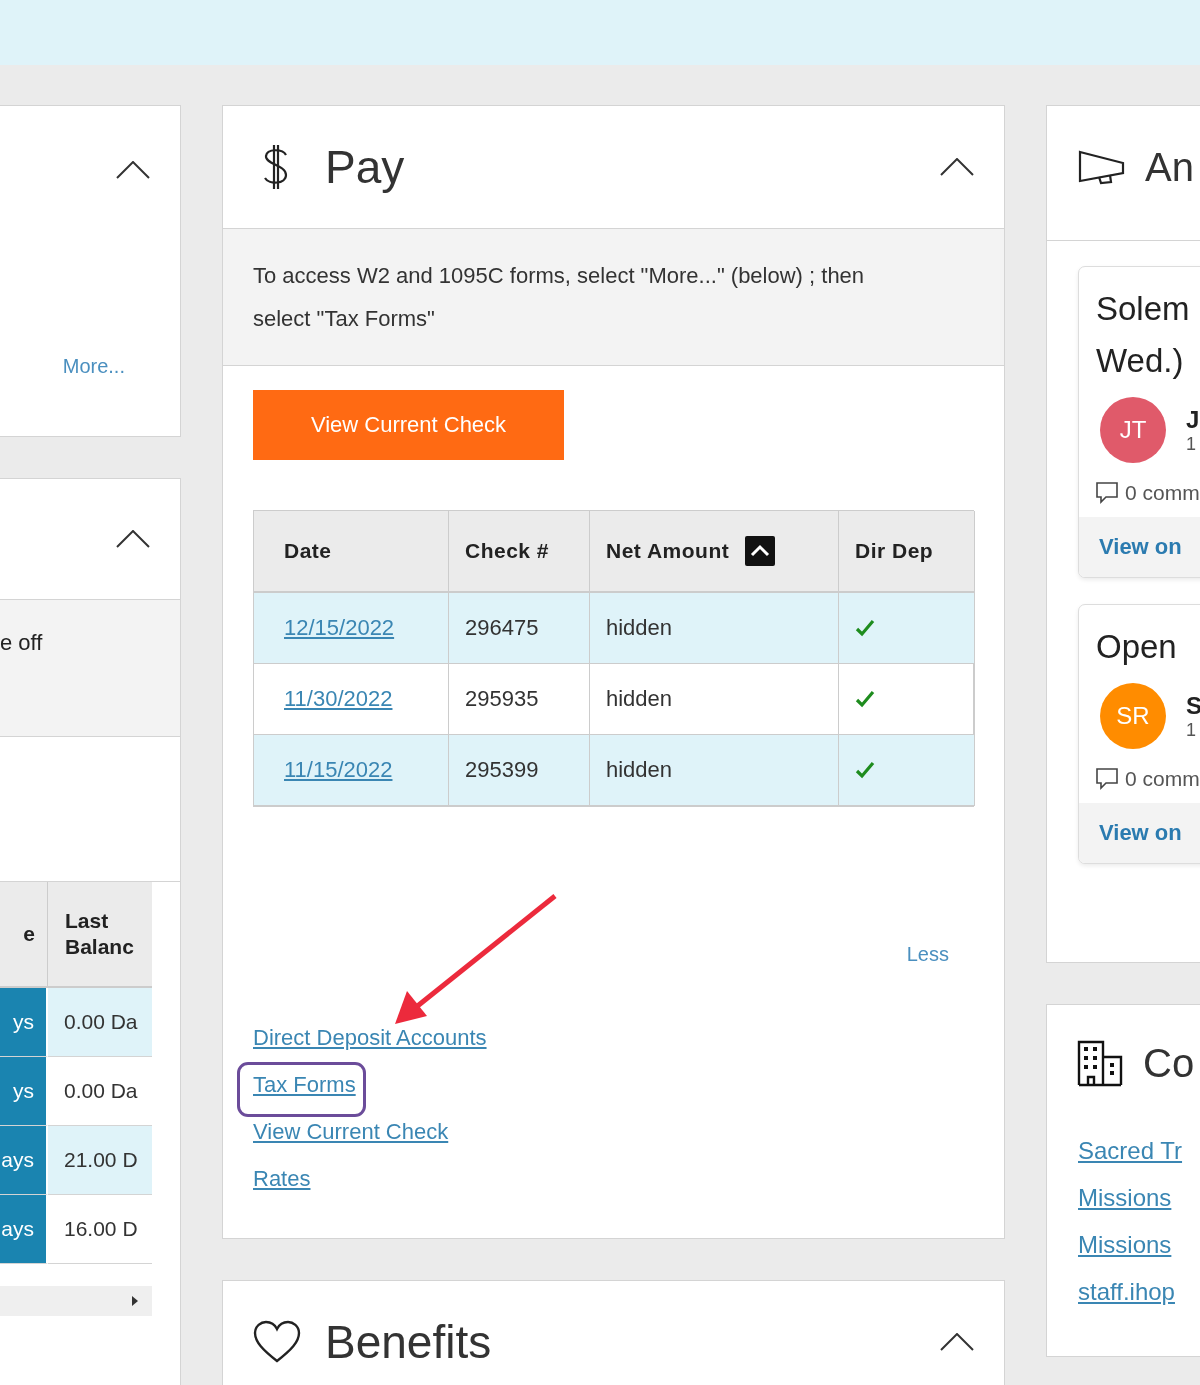 The height and width of the screenshot is (1385, 1200). What do you see at coordinates (100, 935) in the screenshot?
I see `table-header: Last Balanc` at bounding box center [100, 935].